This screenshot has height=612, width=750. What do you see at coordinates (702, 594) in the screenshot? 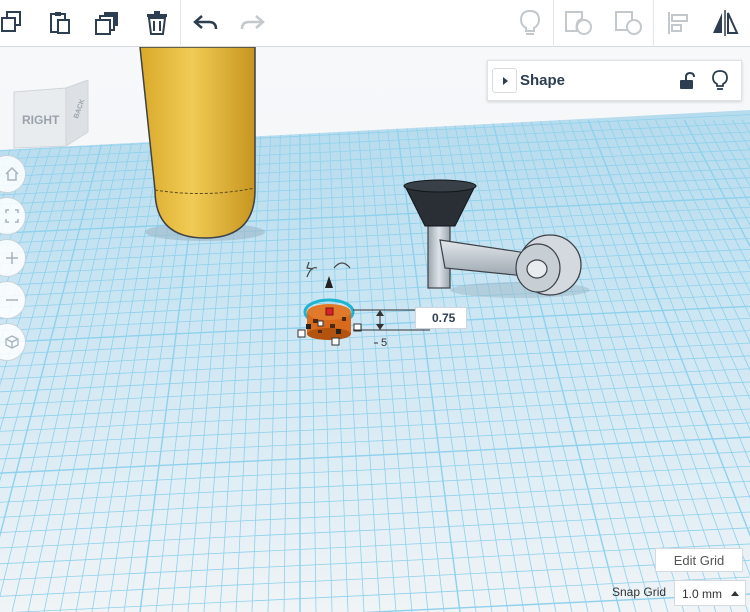
I see `snap-grid-value: 1.0 mm` at bounding box center [702, 594].